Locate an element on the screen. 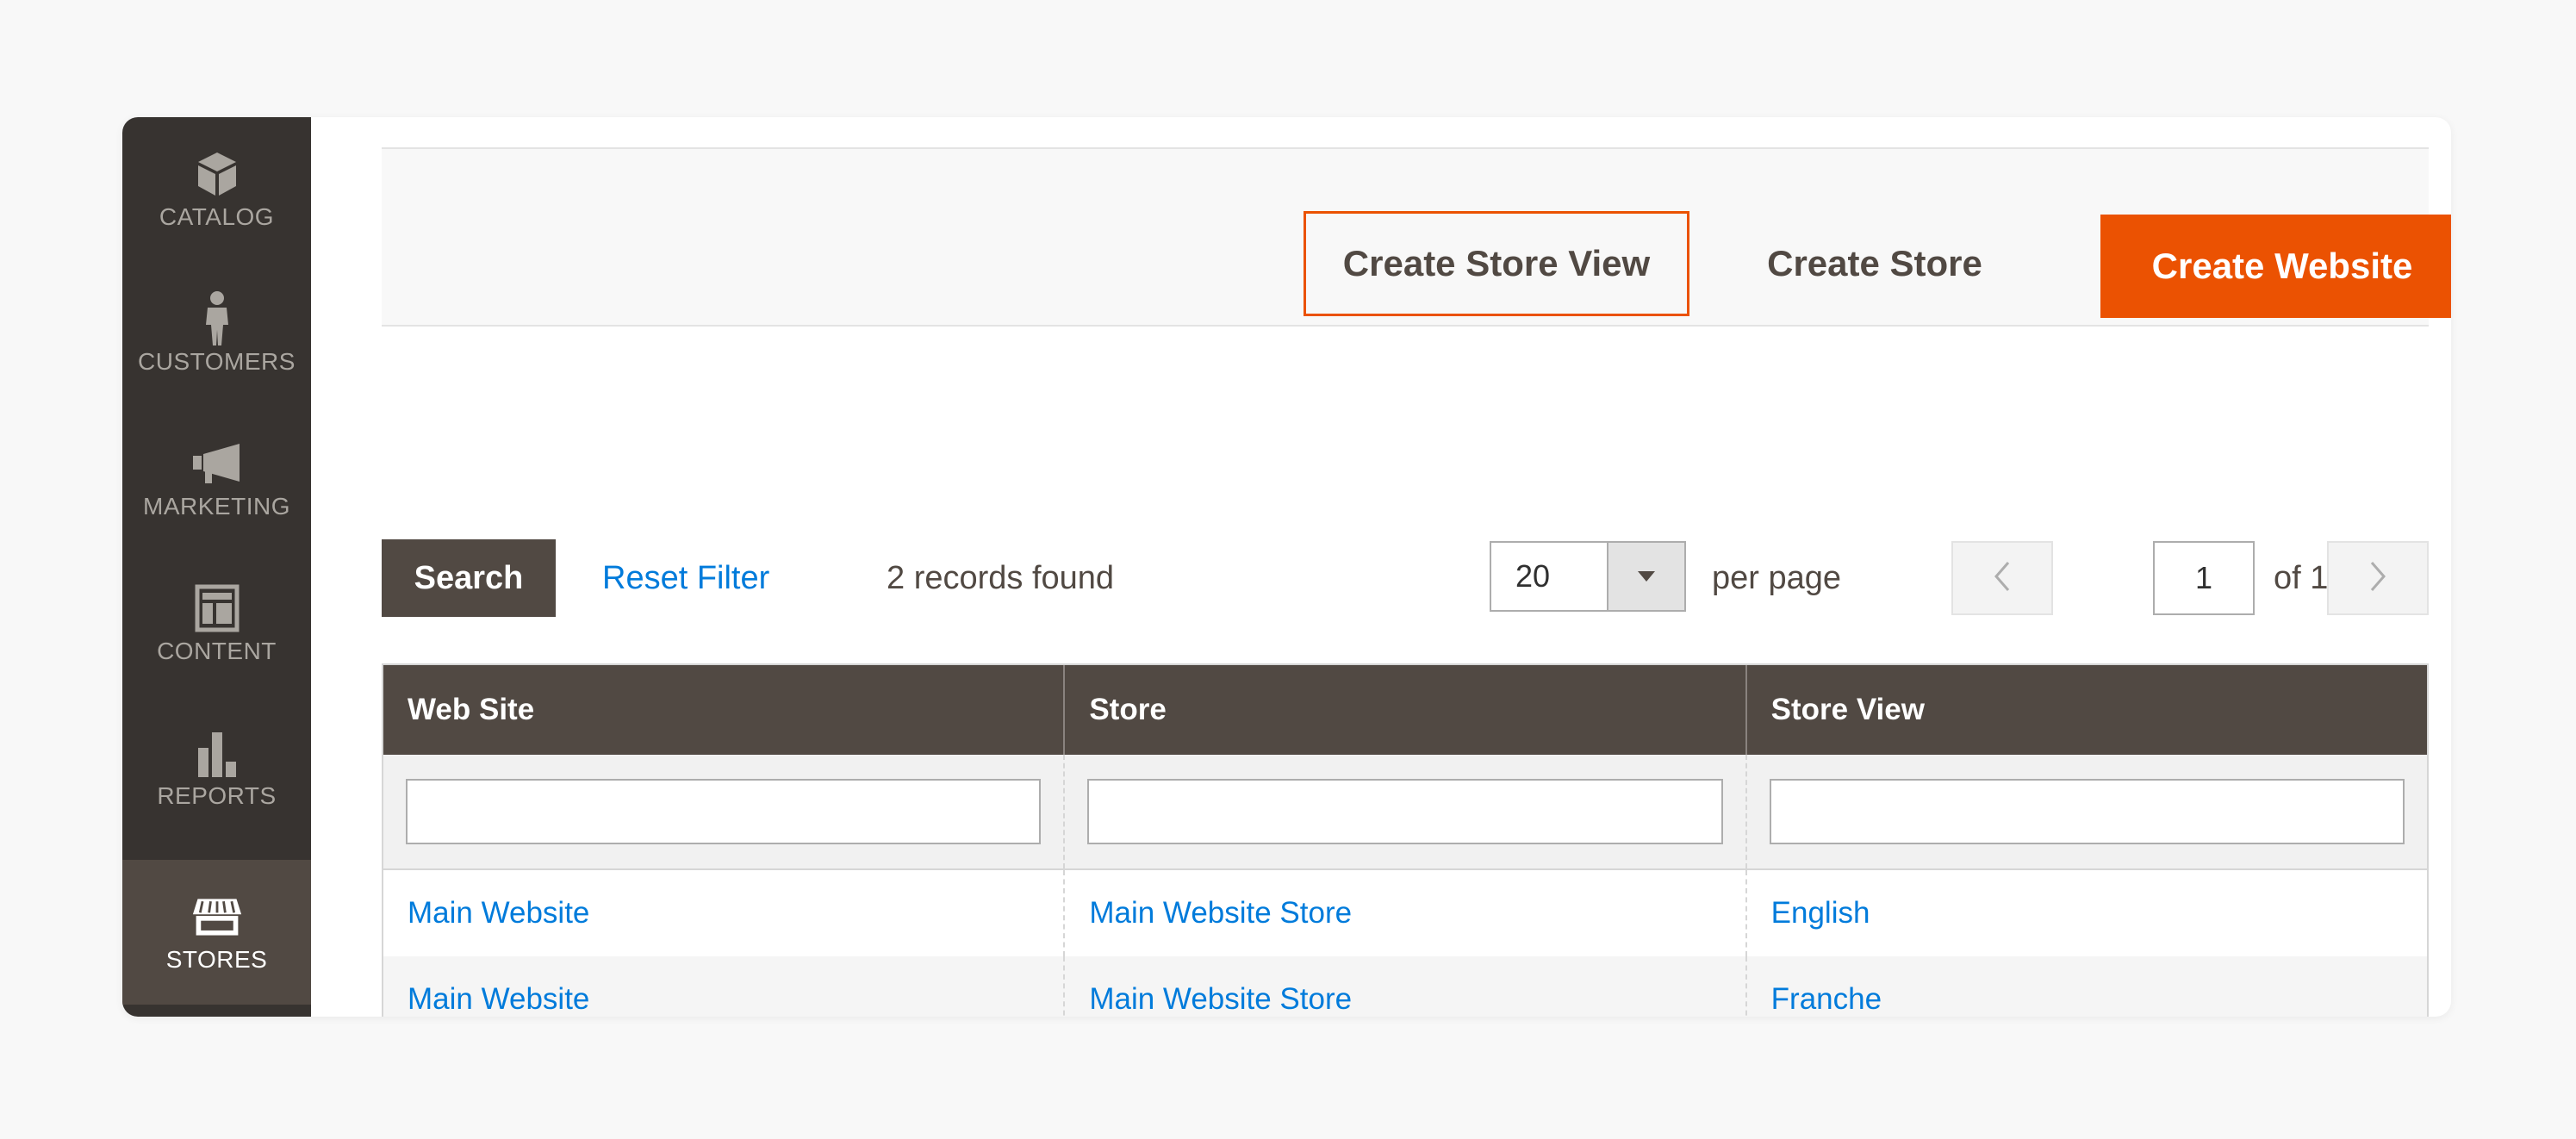 The width and height of the screenshot is (2576, 1139). sidebar-item-marketing: MARKETING is located at coordinates (217, 479).